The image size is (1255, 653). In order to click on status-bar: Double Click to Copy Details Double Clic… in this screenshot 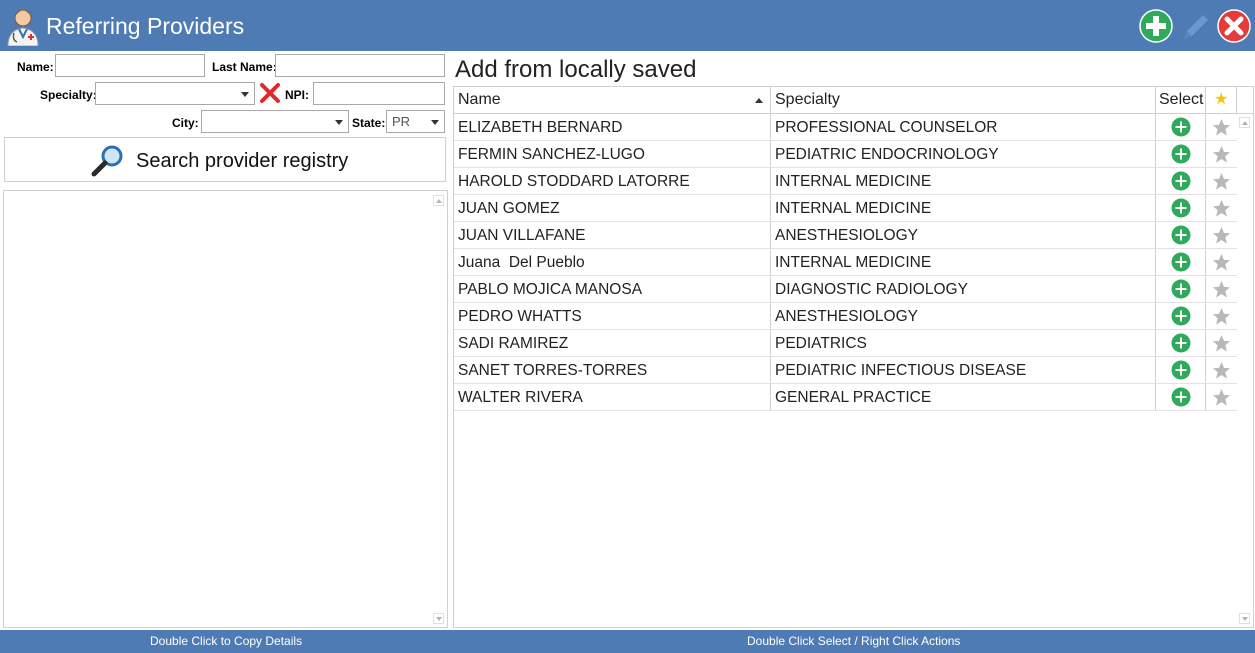, I will do `click(627, 641)`.